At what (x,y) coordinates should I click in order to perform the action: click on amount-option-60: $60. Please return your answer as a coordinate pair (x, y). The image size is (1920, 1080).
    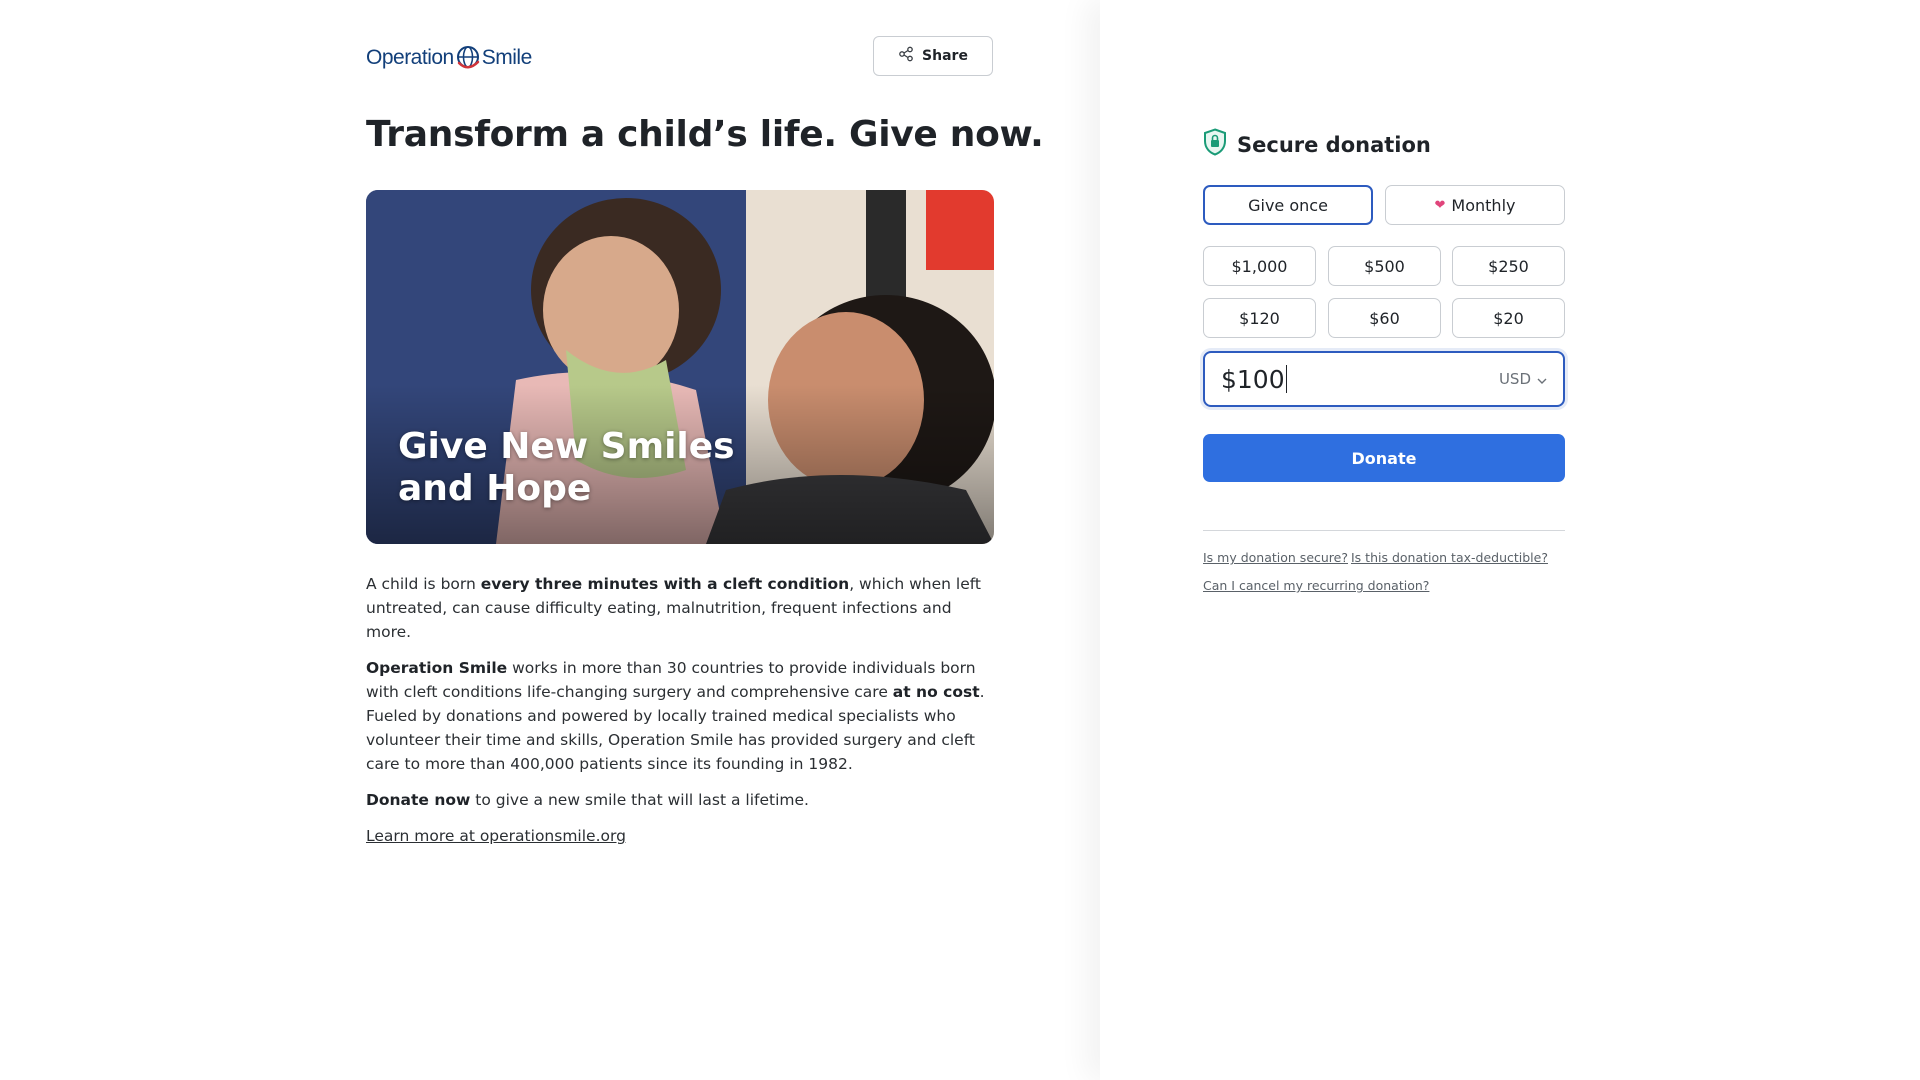
    Looking at the image, I should click on (1384, 318).